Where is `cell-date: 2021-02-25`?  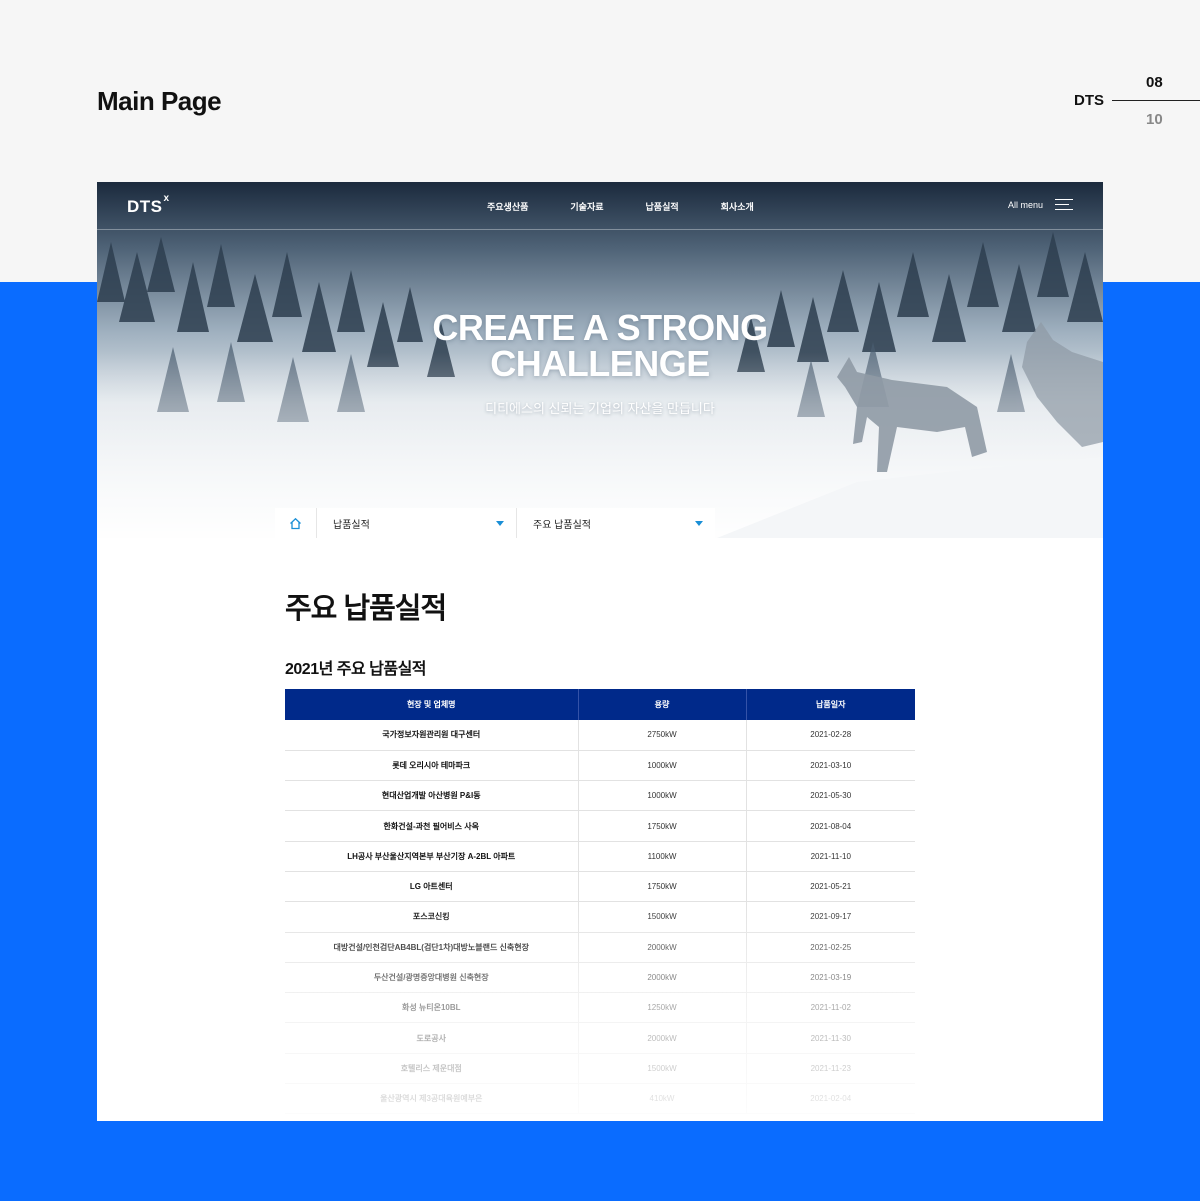
cell-date: 2021-02-25 is located at coordinates (830, 947).